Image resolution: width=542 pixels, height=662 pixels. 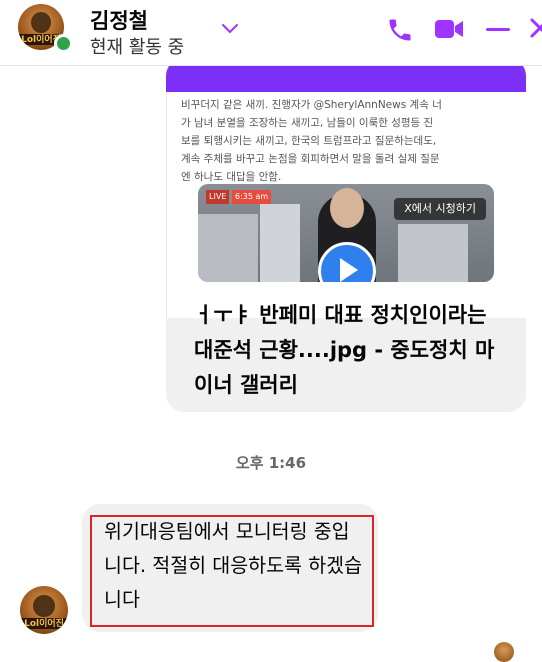 I want to click on chat-header: Lol이어진 김정철 현재 활동 중, so click(x=271, y=33).